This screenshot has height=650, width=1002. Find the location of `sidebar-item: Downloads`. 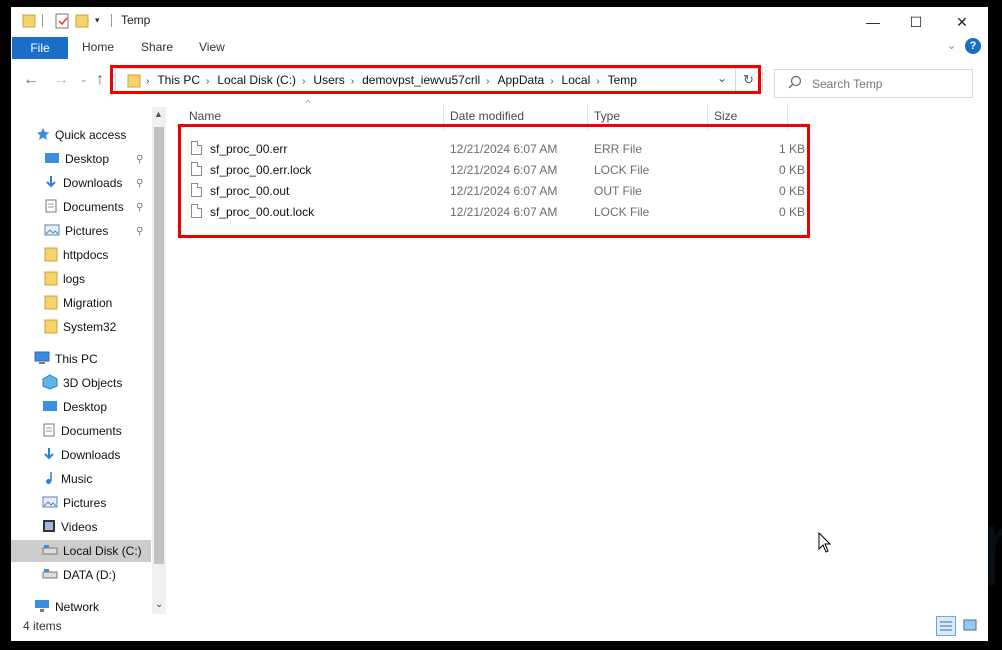

sidebar-item: Downloads is located at coordinates (81, 455).